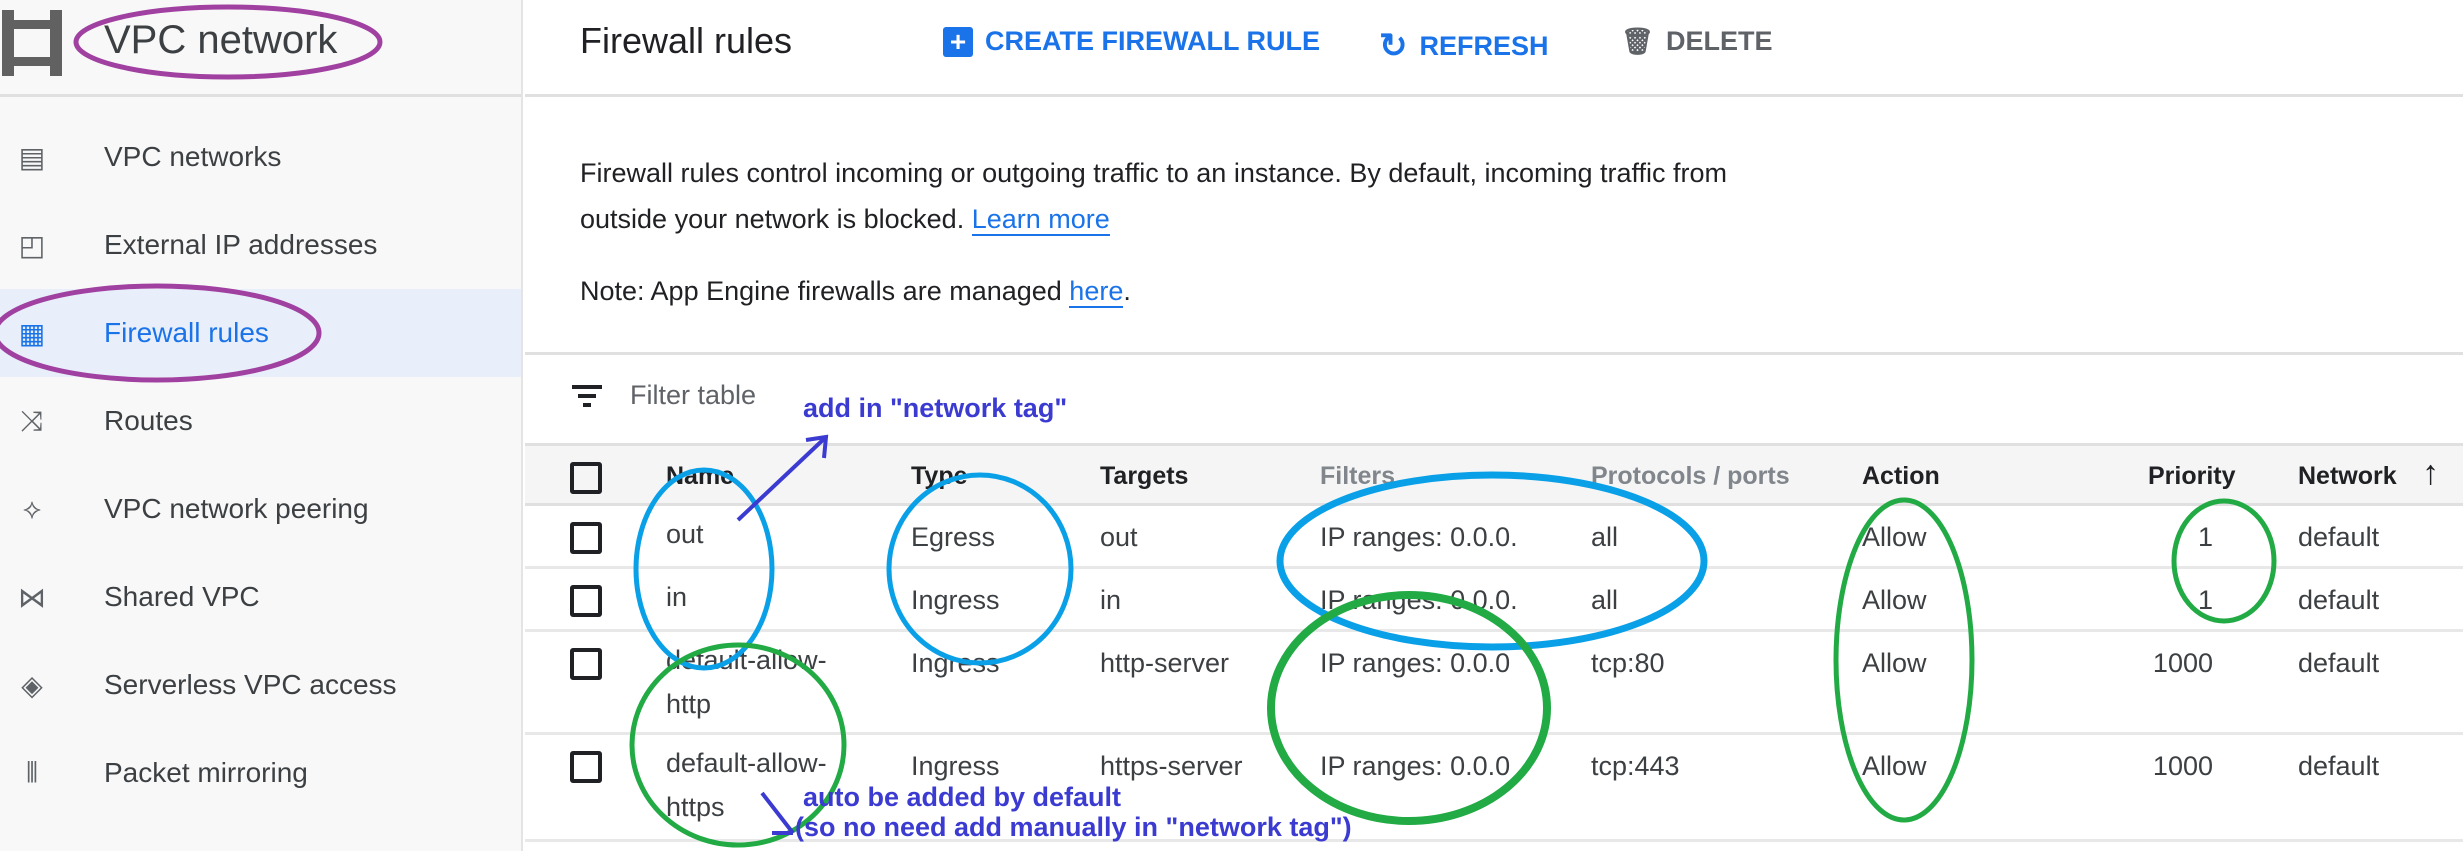 The width and height of the screenshot is (2463, 851). What do you see at coordinates (193, 156) in the screenshot?
I see `sidebar-item-label: VPC networks` at bounding box center [193, 156].